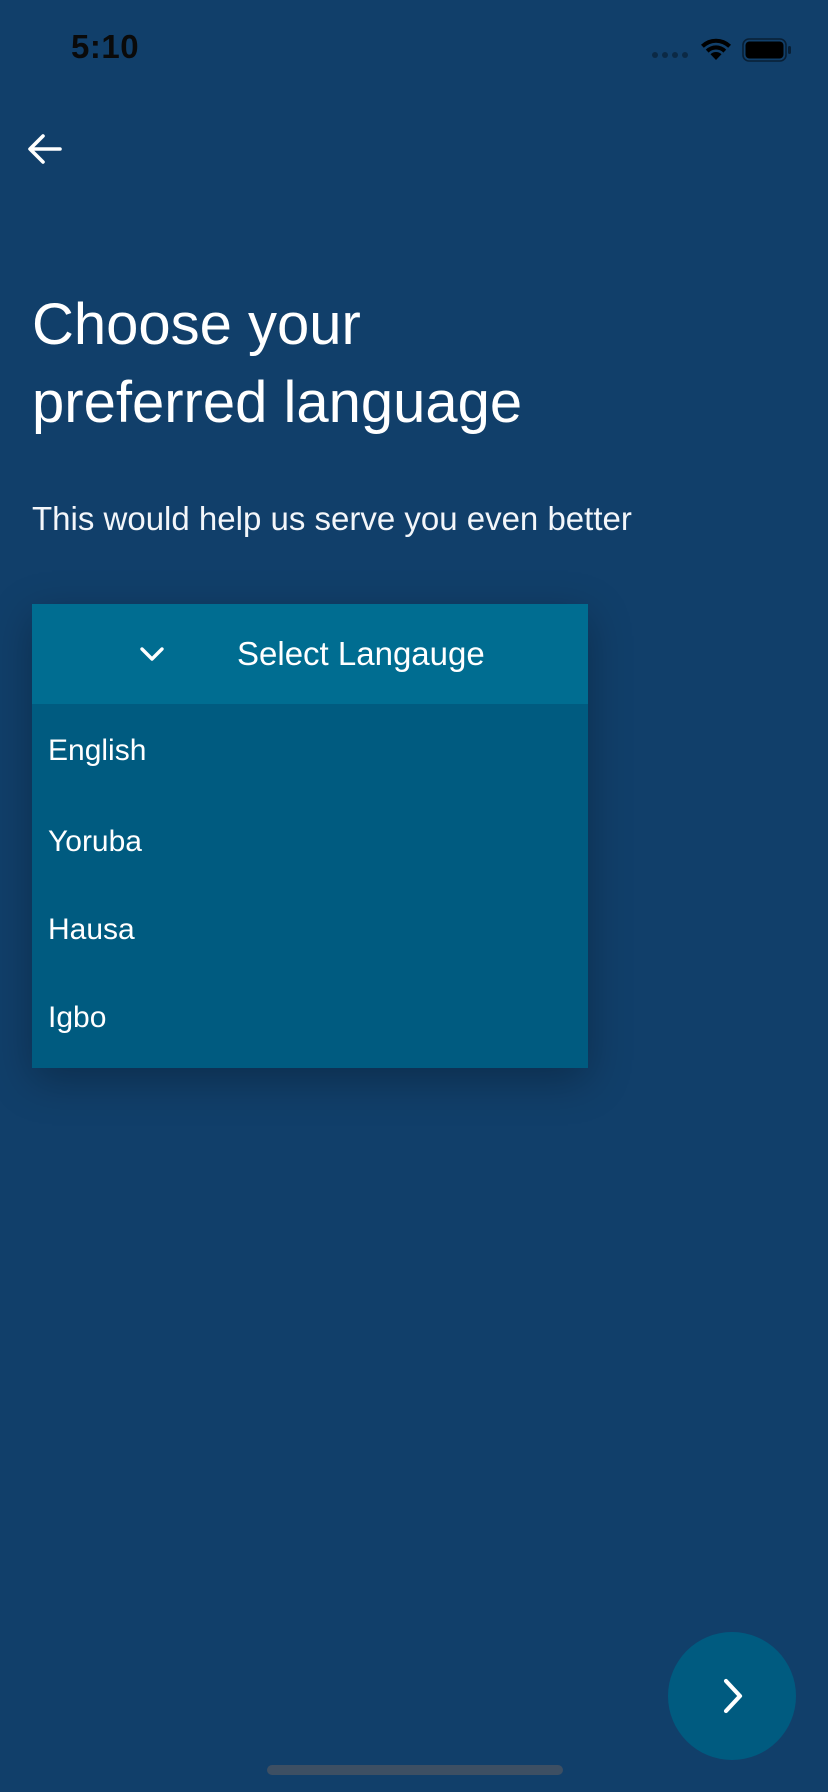 The height and width of the screenshot is (1792, 828). Describe the element at coordinates (332, 518) in the screenshot. I see `page-subtitle: This would help us serve you even better` at that location.